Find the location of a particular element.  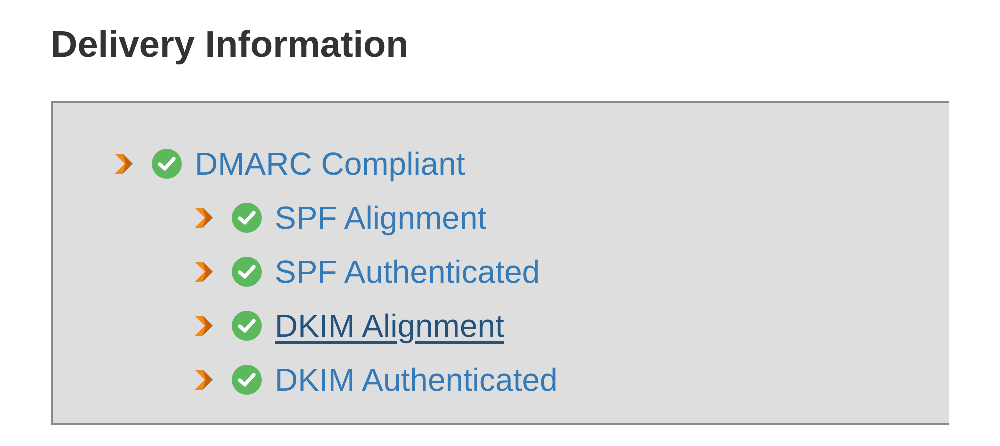

tree-item-link: SPF Alignment is located at coordinates (381, 218).